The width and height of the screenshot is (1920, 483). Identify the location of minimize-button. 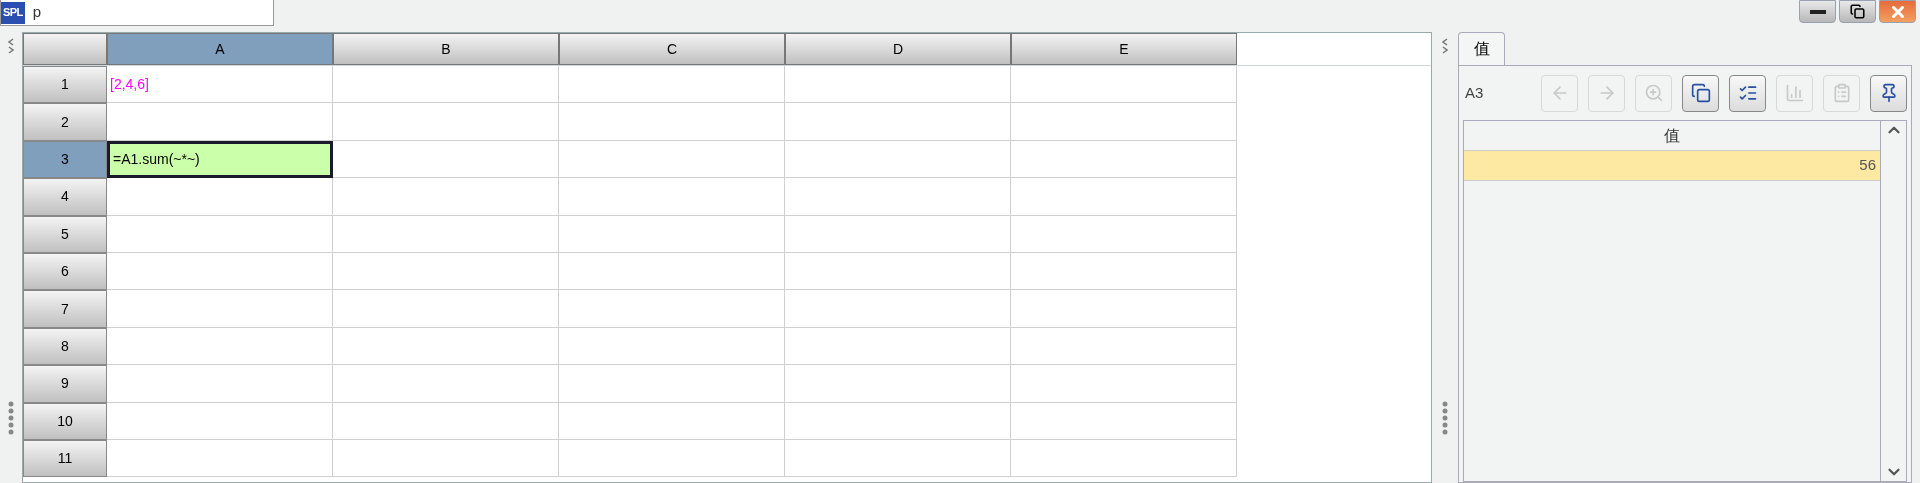
(1817, 11).